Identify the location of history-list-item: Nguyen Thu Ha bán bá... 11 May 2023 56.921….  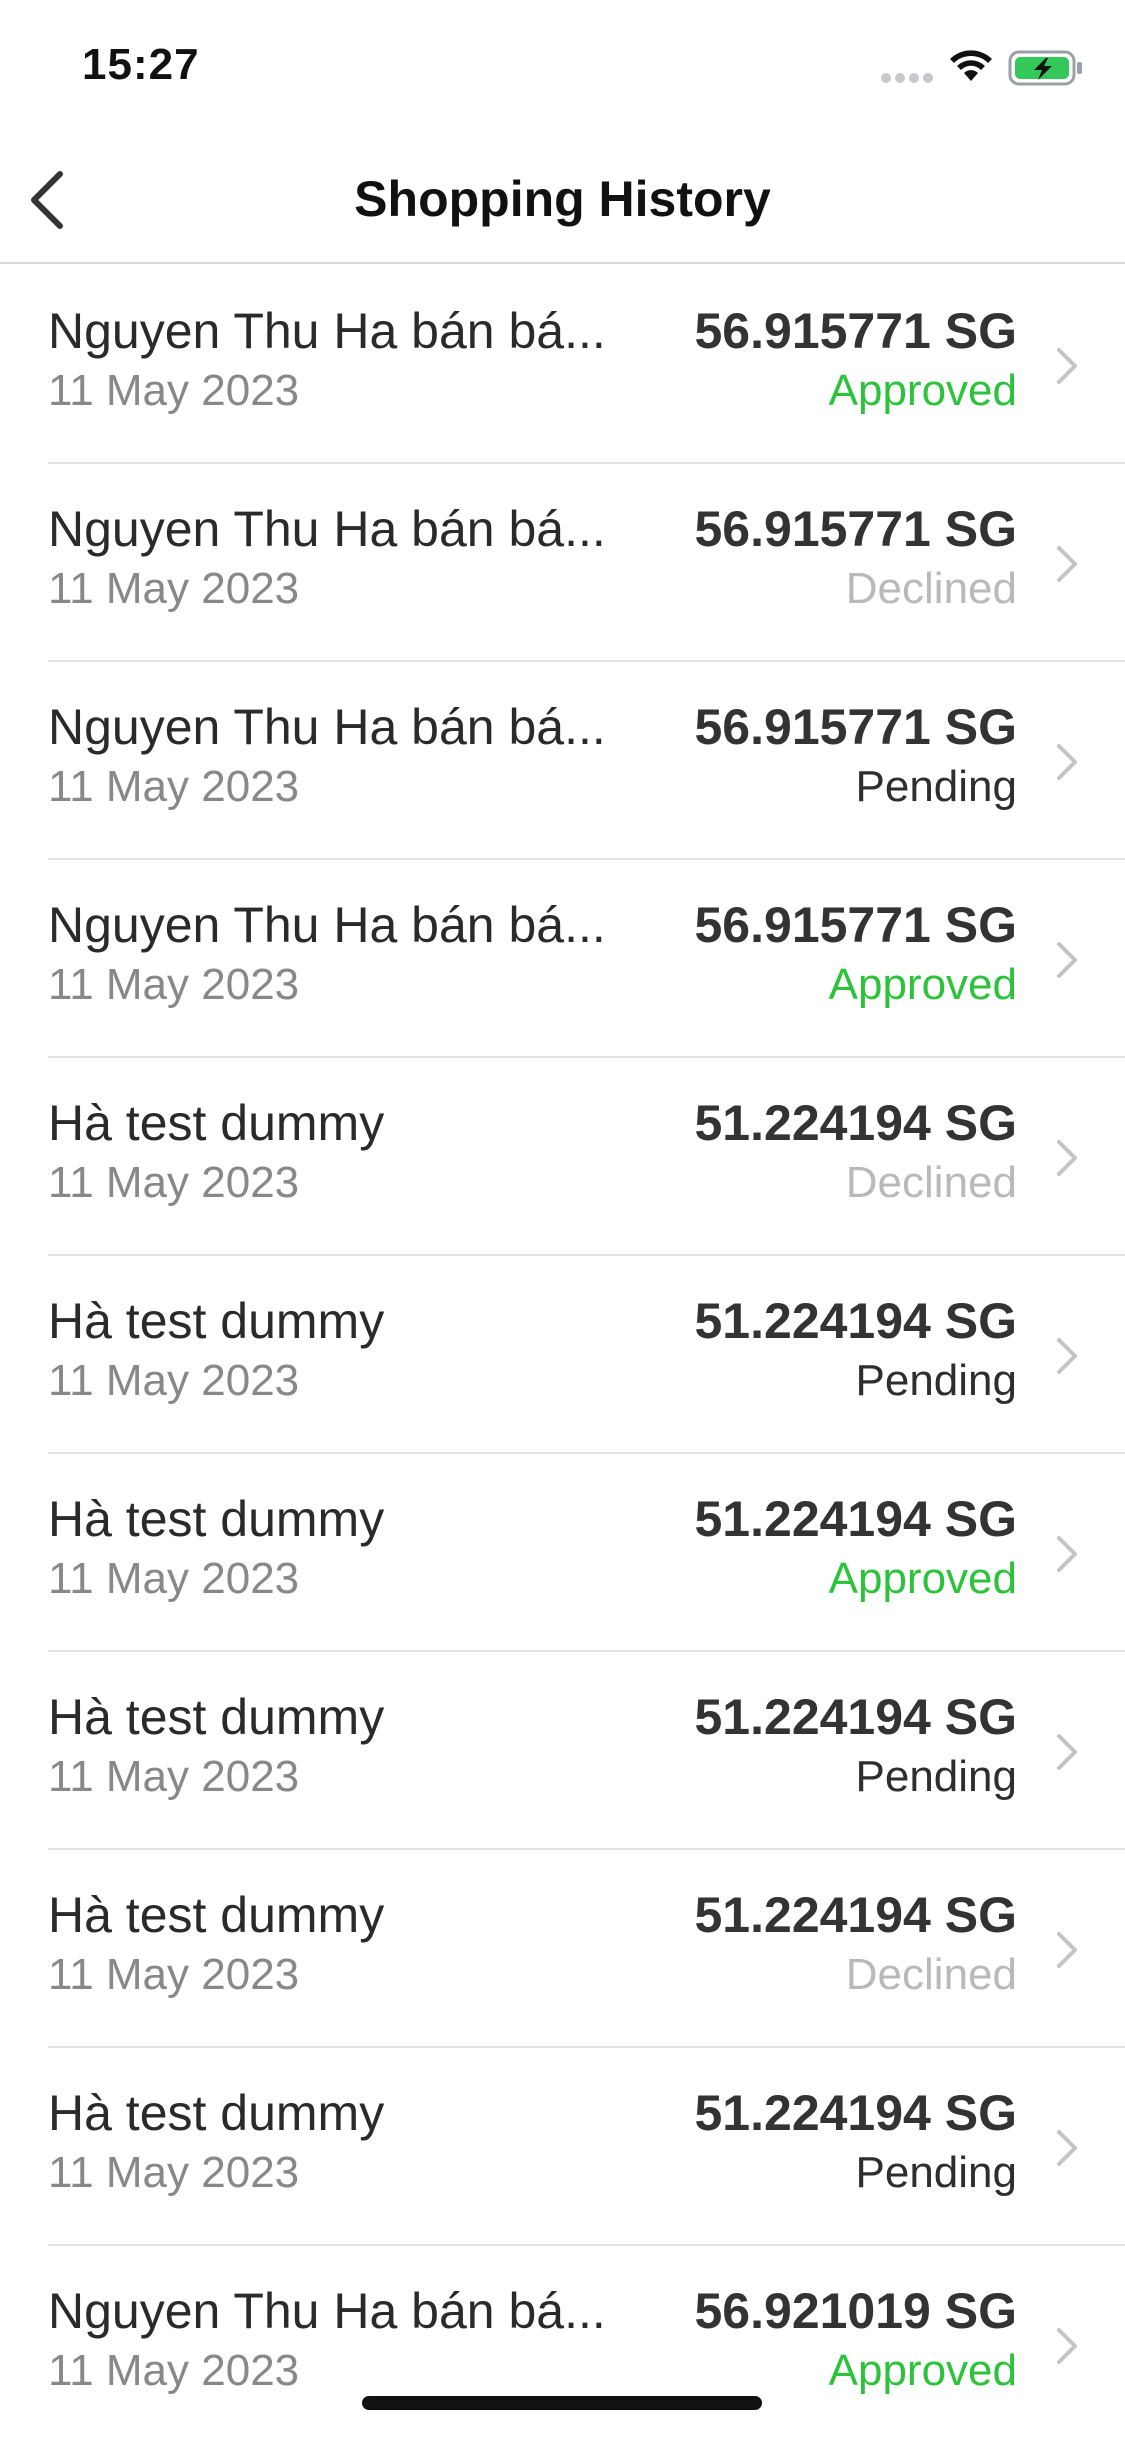
(562, 2345).